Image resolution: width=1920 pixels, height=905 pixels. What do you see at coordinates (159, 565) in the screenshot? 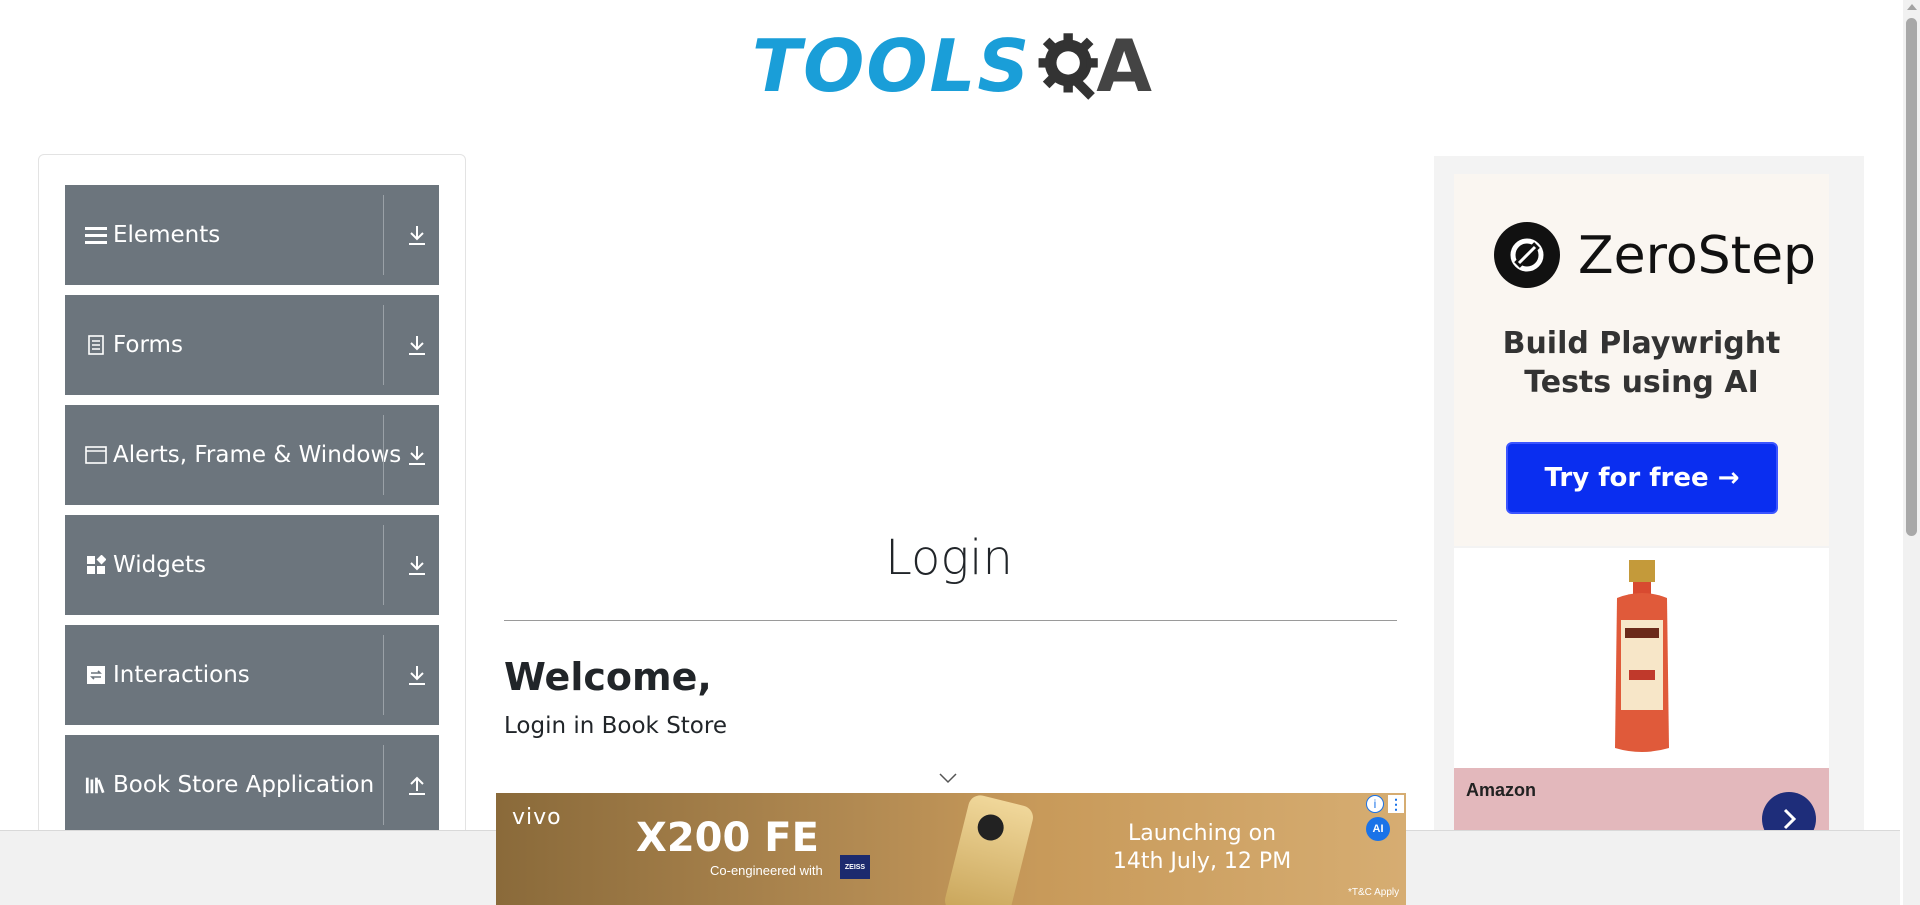
I see `sidebar-group-label: Widgets` at bounding box center [159, 565].